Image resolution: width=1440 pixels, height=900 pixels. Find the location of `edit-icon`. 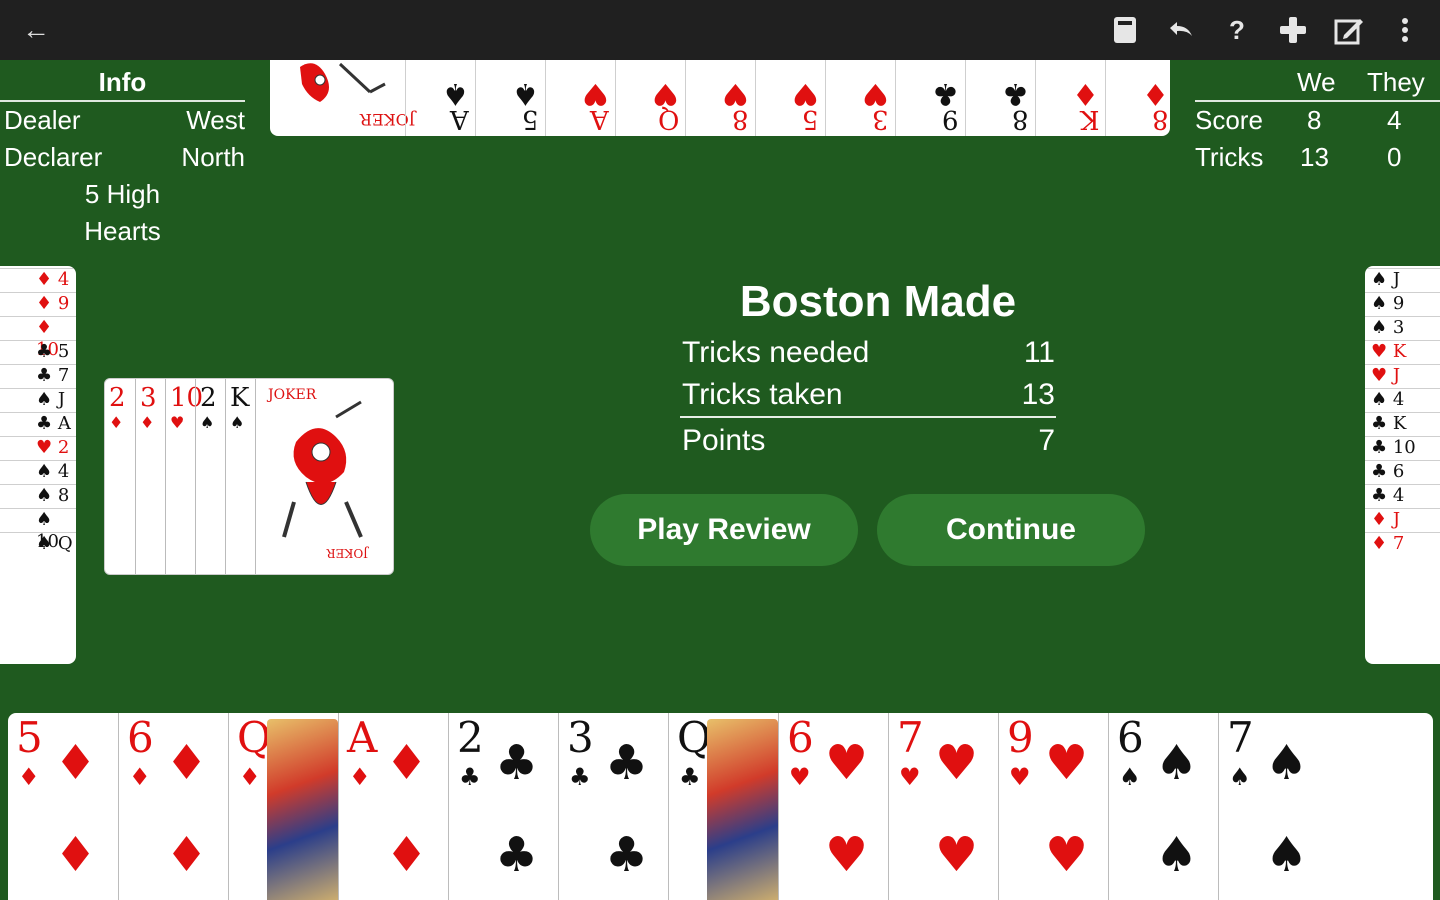

edit-icon is located at coordinates (1349, 30).